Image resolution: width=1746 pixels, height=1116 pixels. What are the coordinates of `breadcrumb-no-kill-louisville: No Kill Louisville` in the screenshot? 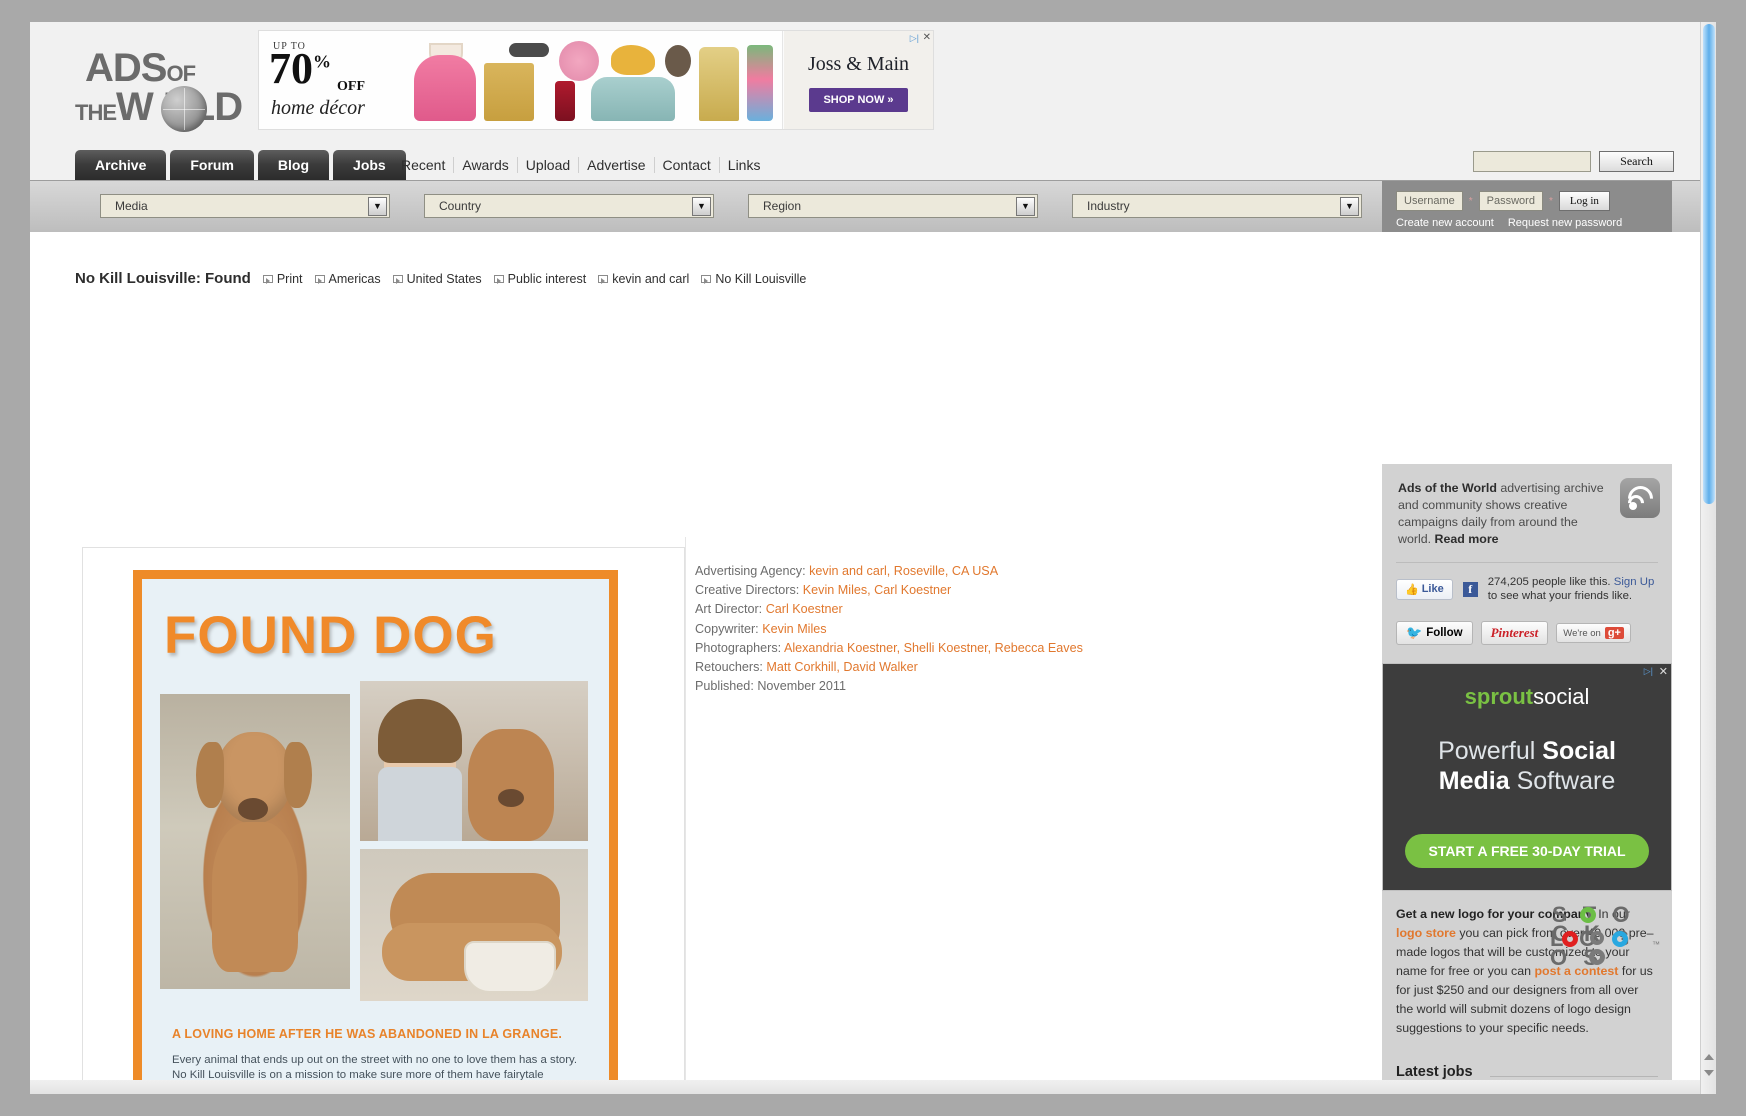 It's located at (753, 279).